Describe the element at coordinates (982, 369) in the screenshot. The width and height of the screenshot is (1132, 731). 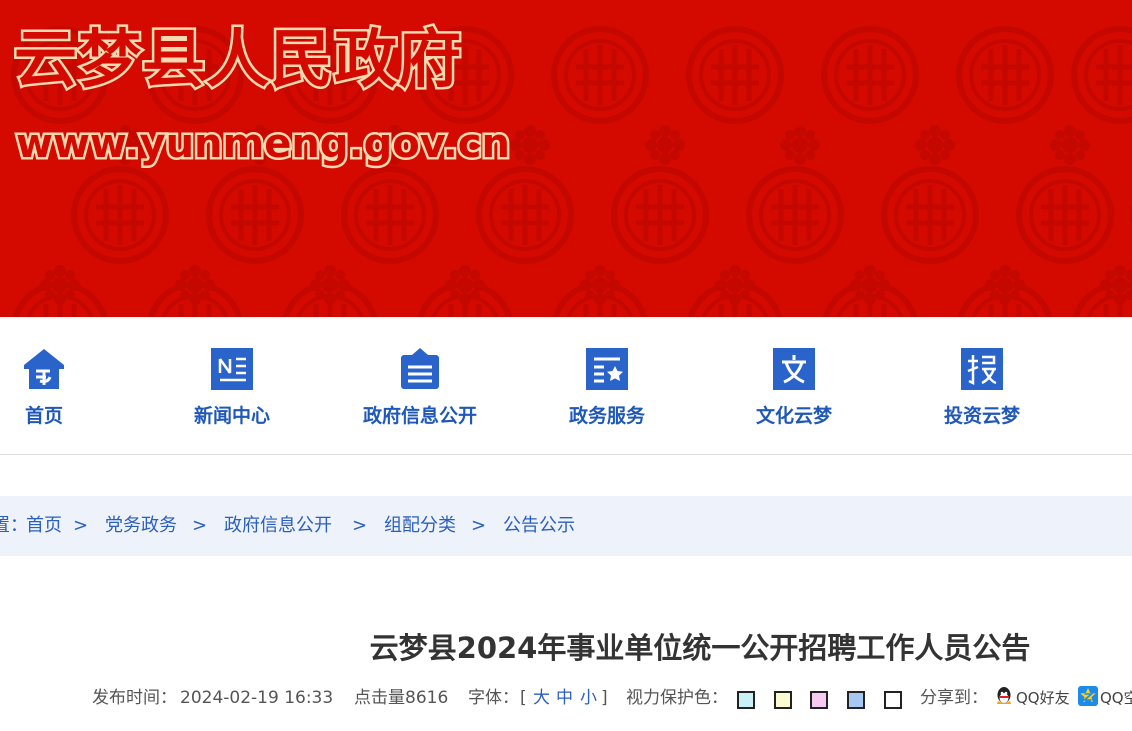
I see `invest-icon` at that location.